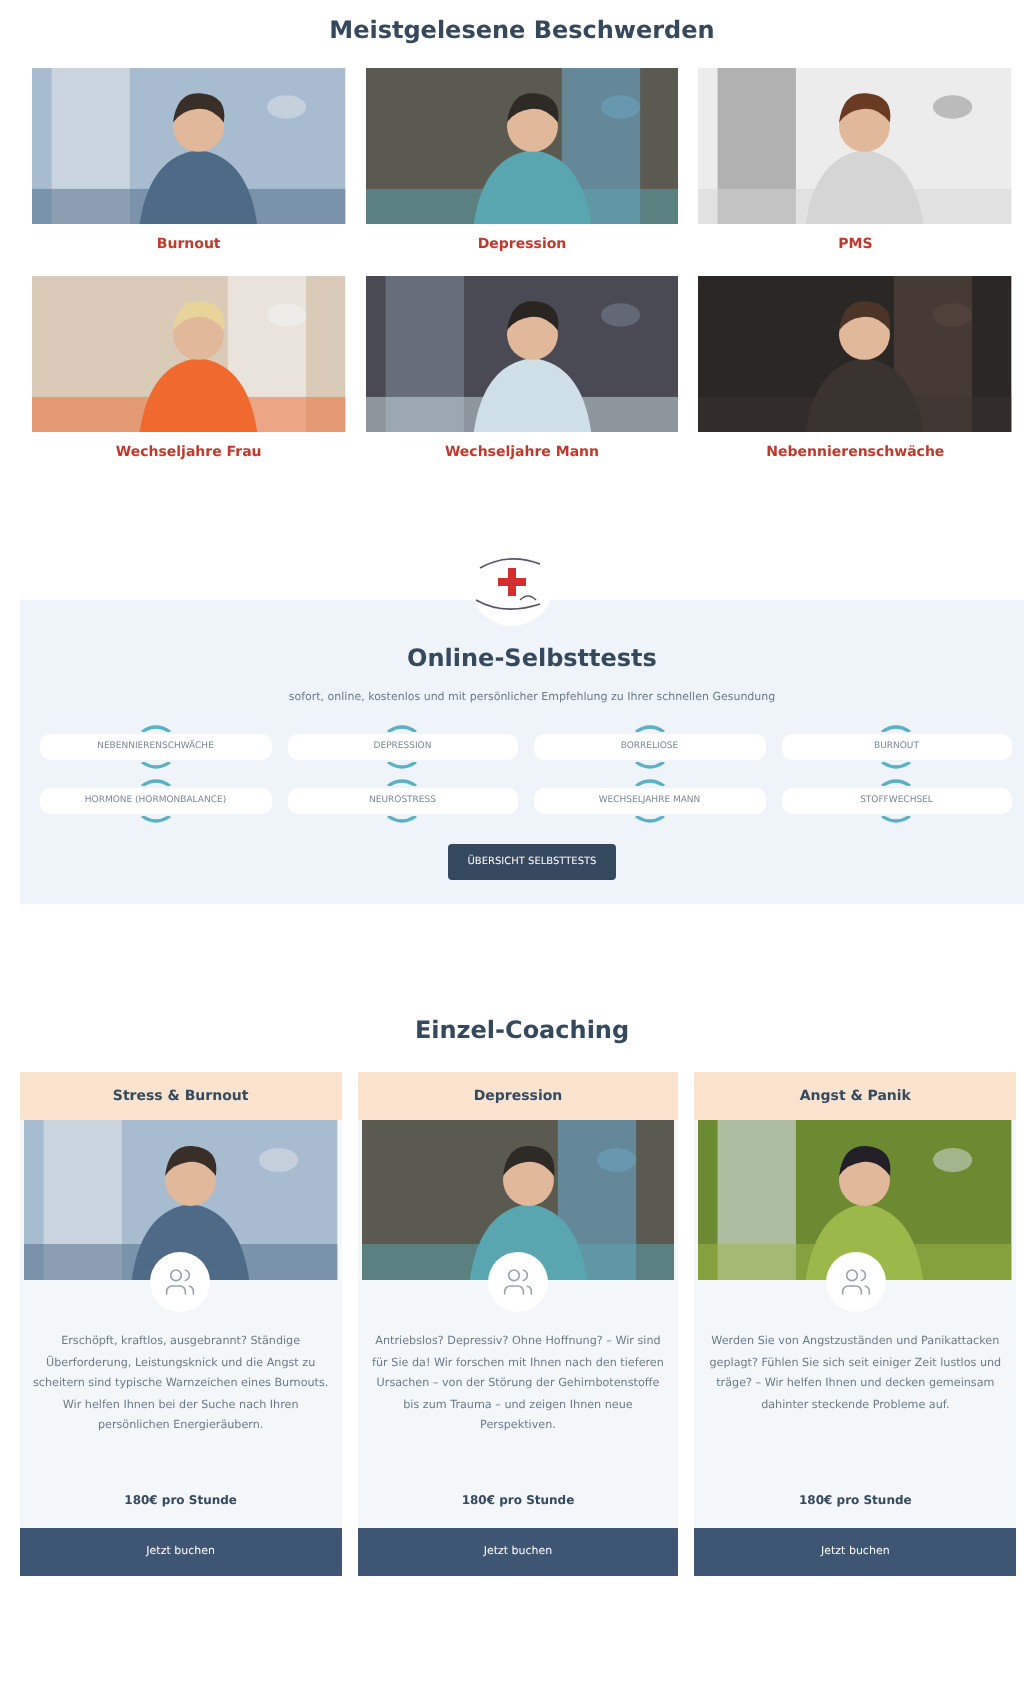 Image resolution: width=1024 pixels, height=1692 pixels. Describe the element at coordinates (532, 658) in the screenshot. I see `section-title: Online-Selbsttests` at that location.